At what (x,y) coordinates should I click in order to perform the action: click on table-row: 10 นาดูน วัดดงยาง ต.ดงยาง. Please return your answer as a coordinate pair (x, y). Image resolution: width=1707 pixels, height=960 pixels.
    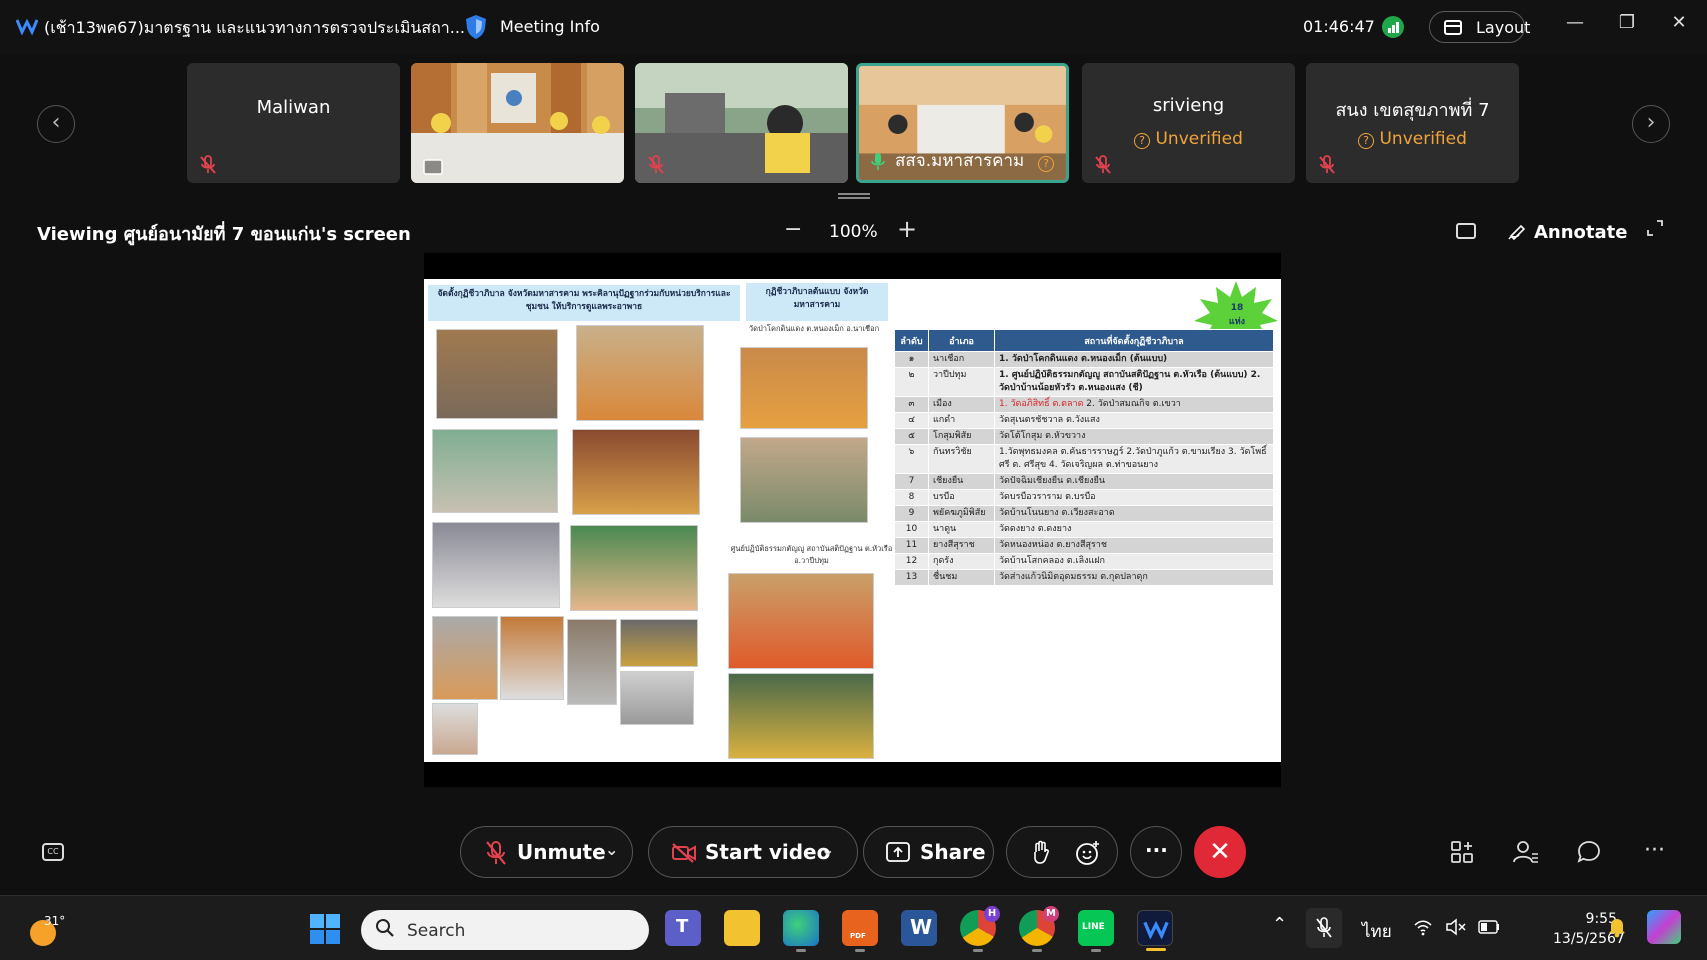
    Looking at the image, I should click on (1084, 529).